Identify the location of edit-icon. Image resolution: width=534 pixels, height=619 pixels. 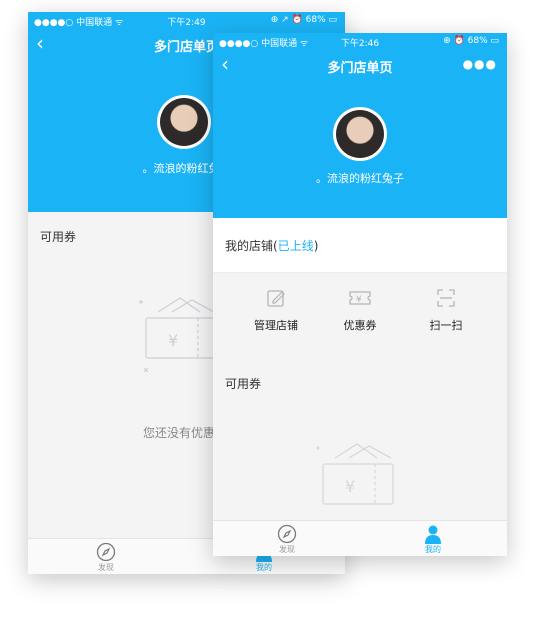
(276, 298).